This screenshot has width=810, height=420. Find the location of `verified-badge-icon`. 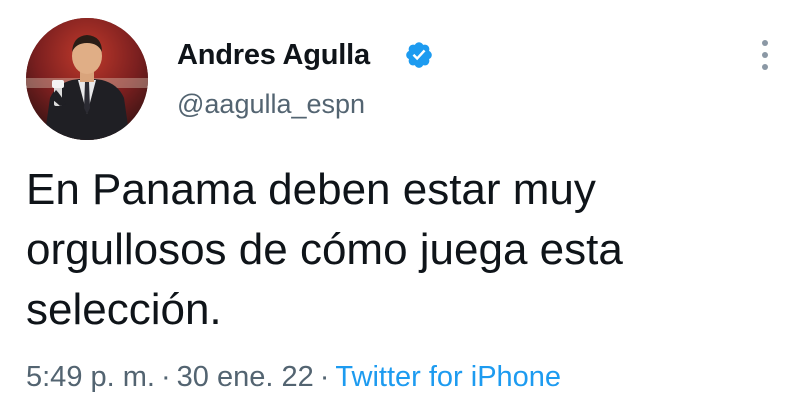

verified-badge-icon is located at coordinates (419, 55).